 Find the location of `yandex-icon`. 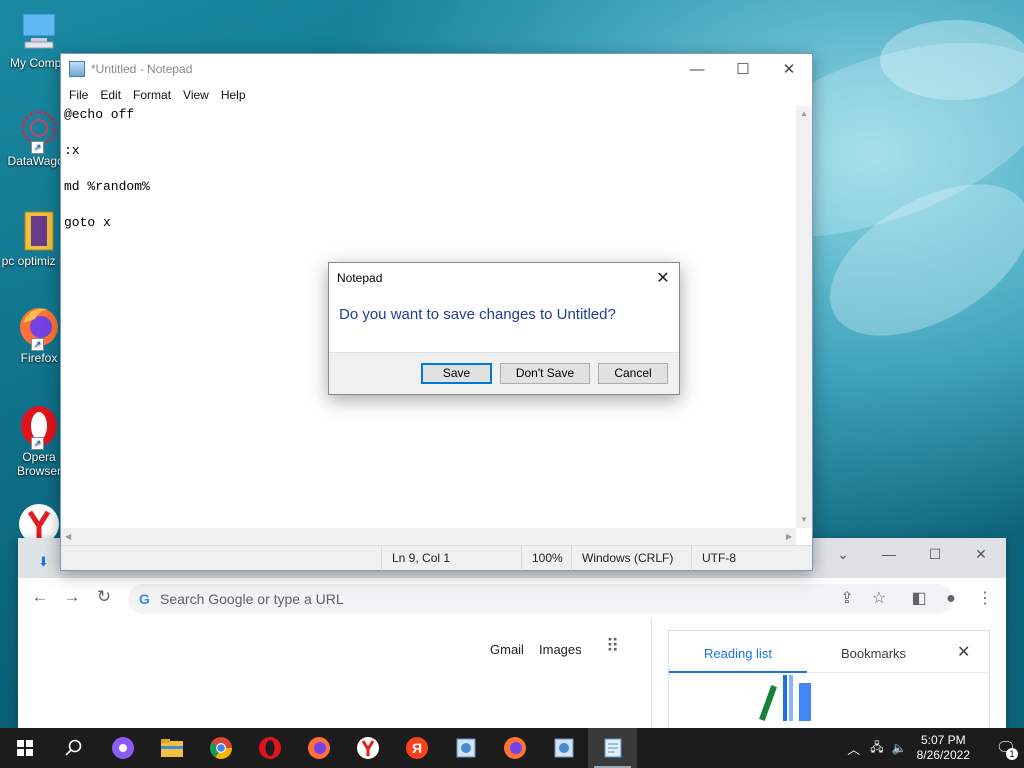

yandex-icon is located at coordinates (367, 748).